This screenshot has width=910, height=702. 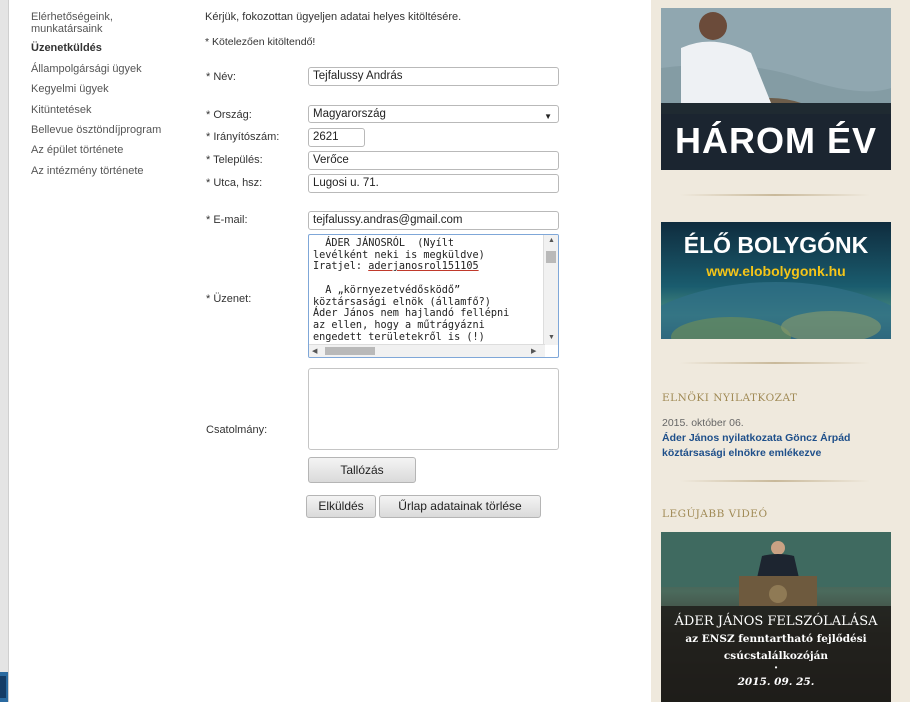 I want to click on video-section-title: LEGÚJABB VIDEÓ, so click(x=715, y=514).